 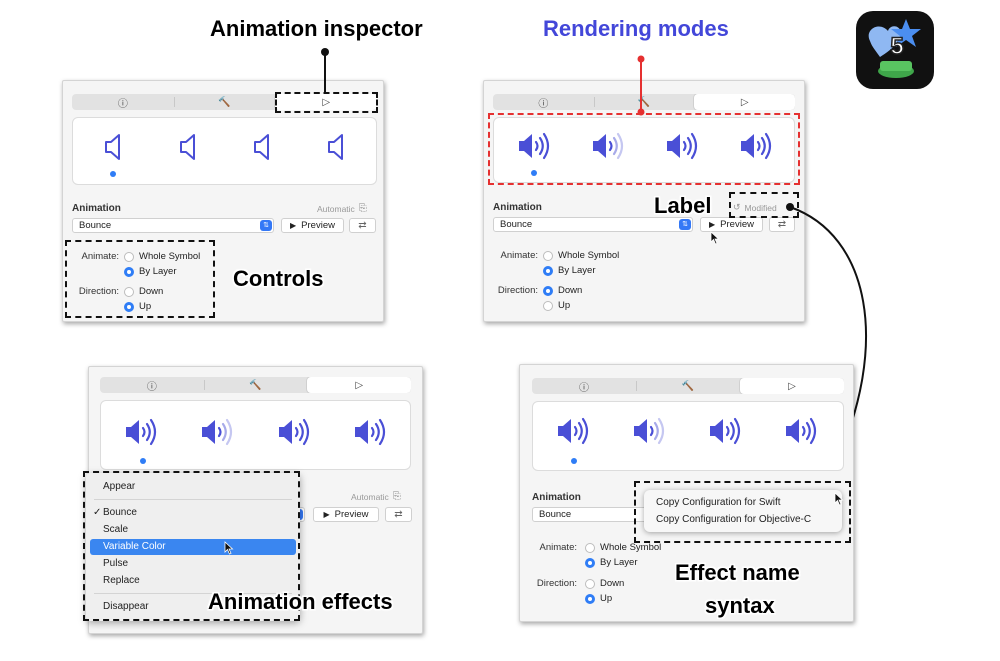 I want to click on rendering-pointer-line, so click(x=641, y=85).